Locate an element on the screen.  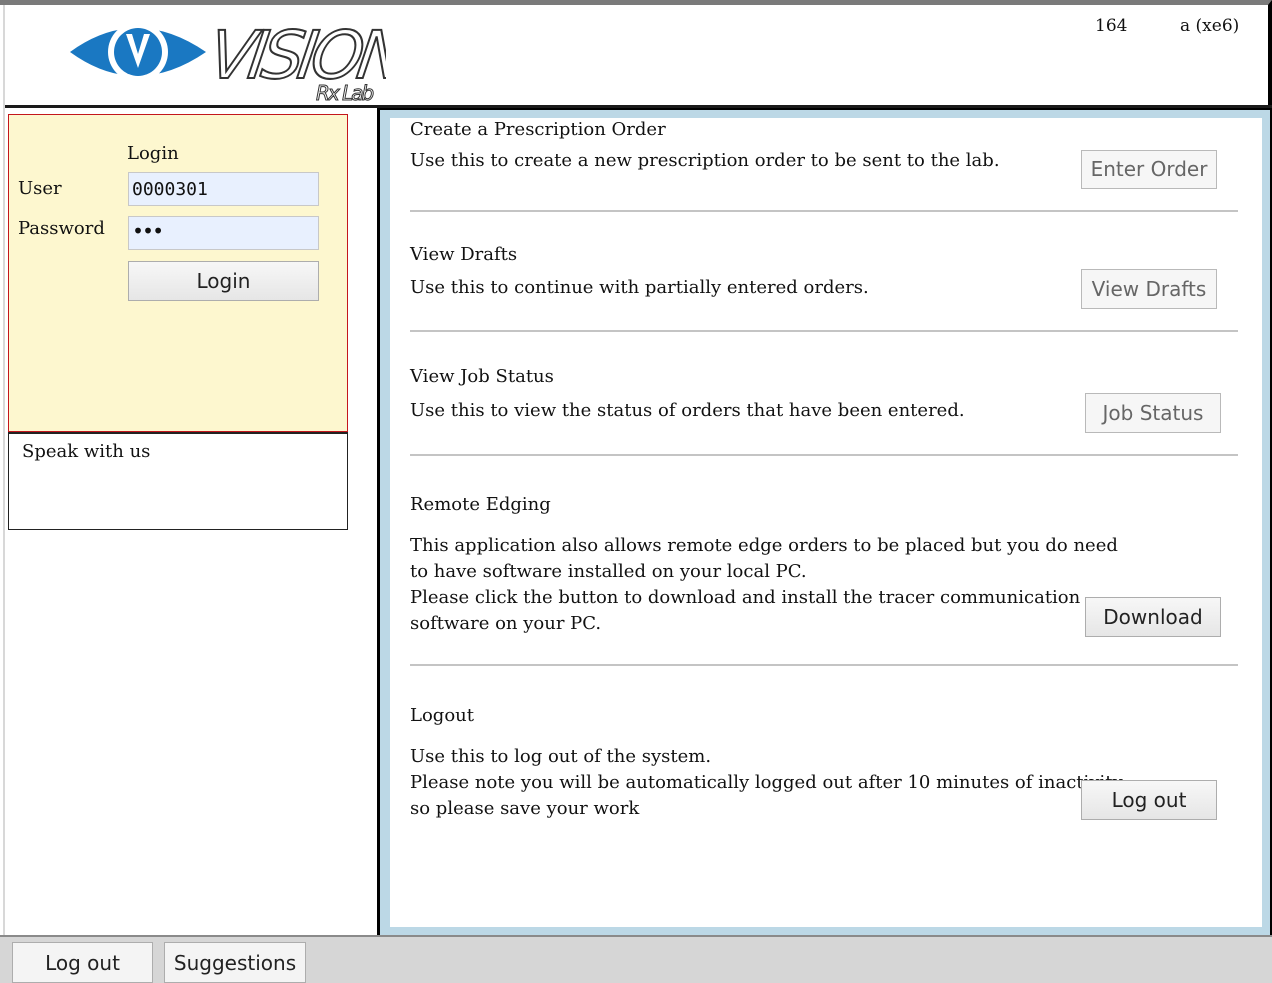
remote-edging-title: Remote Edging is located at coordinates (480, 504).